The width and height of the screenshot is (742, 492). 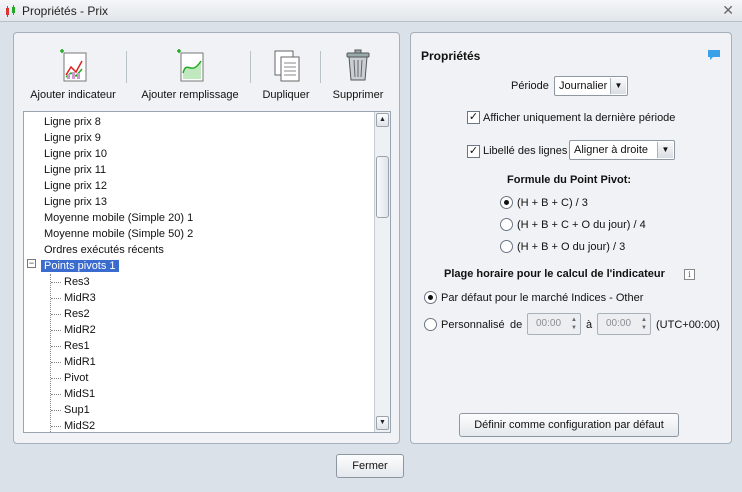 What do you see at coordinates (554, 324) in the screenshot?
I see `from-time-spinner: 00:00 ▲ ▼` at bounding box center [554, 324].